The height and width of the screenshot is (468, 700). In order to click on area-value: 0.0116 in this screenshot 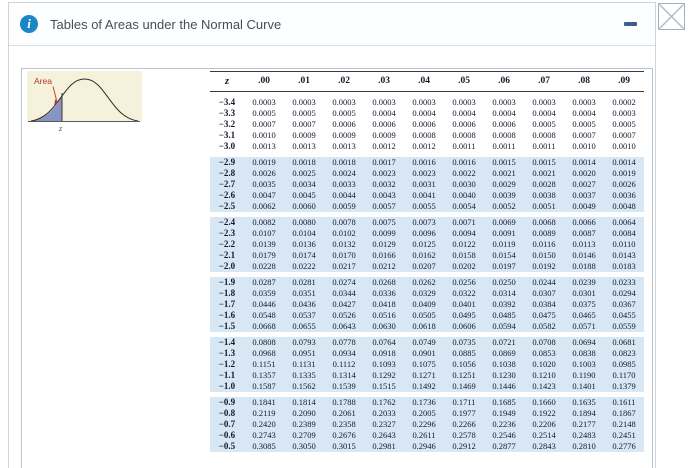, I will do `click(544, 243)`.